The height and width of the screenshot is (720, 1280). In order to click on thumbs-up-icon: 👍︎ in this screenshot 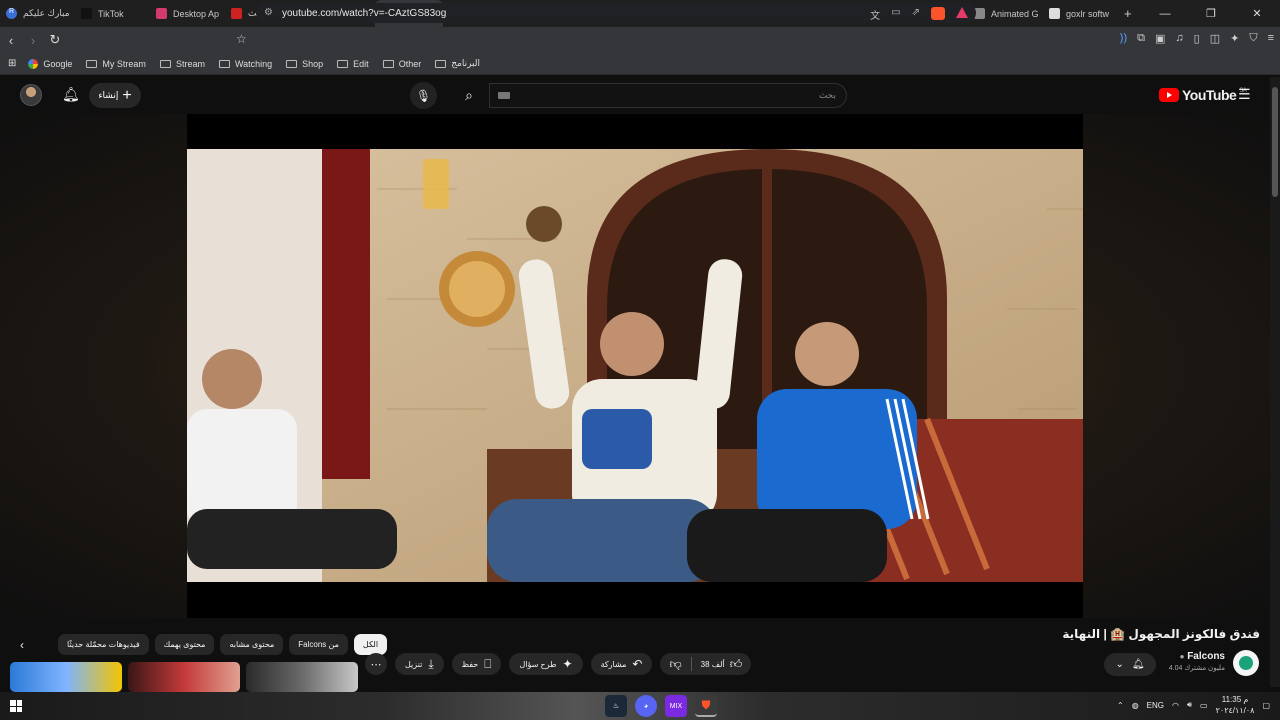, I will do `click(736, 663)`.